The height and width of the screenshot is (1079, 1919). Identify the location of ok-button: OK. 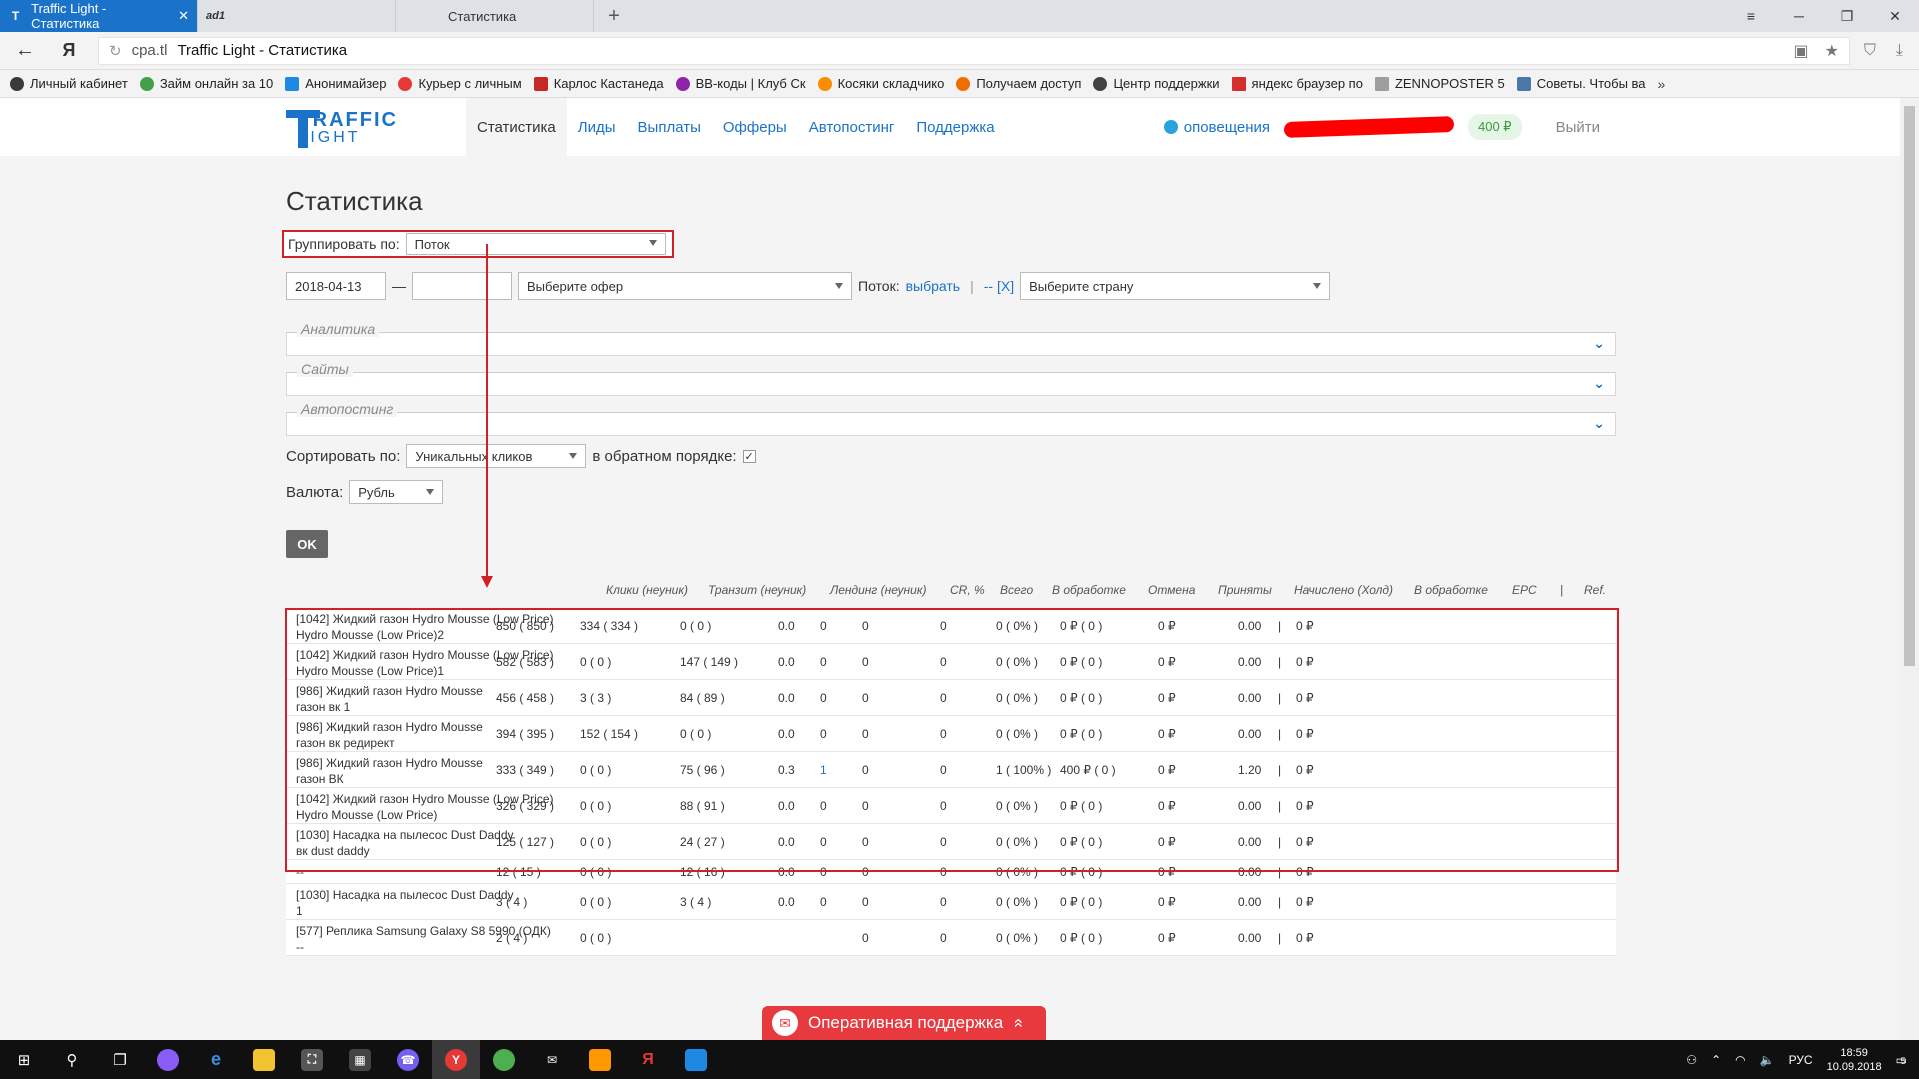
(307, 544).